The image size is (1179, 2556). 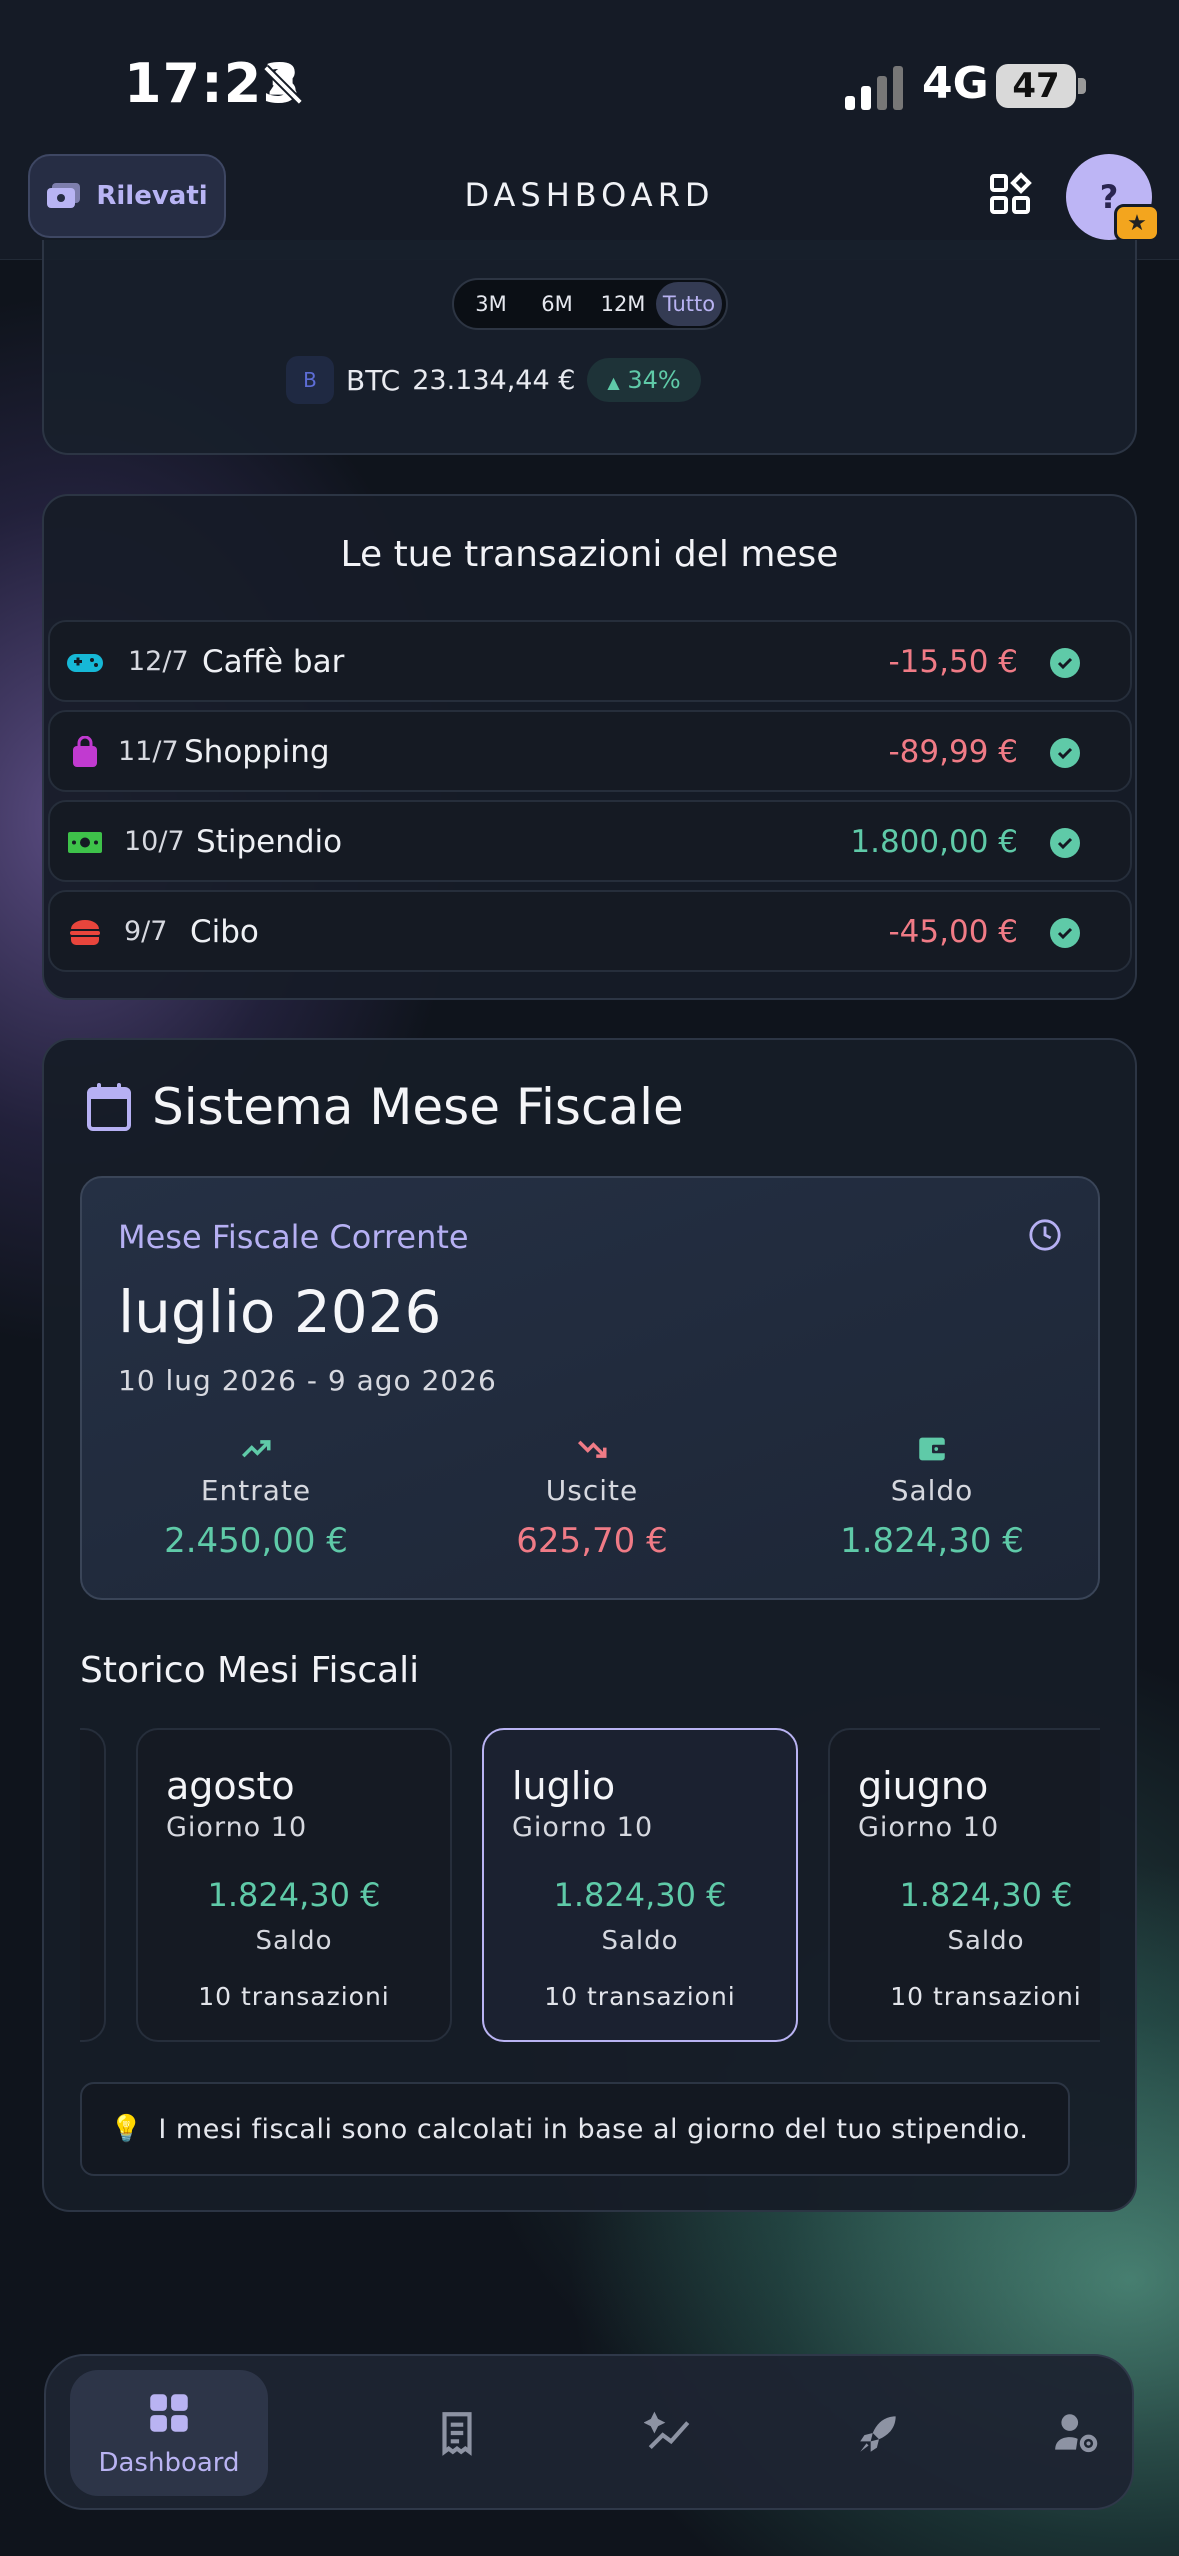 I want to click on transaction-date: 10/7, so click(x=154, y=841).